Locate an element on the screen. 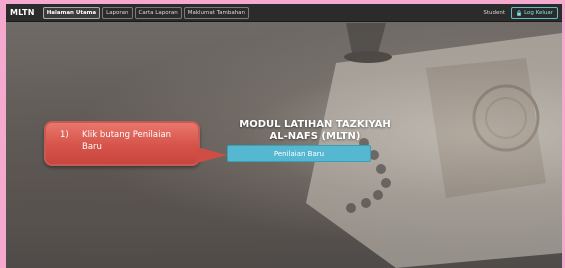 The height and width of the screenshot is (268, 565). callout-number: 1) is located at coordinates (64, 135).